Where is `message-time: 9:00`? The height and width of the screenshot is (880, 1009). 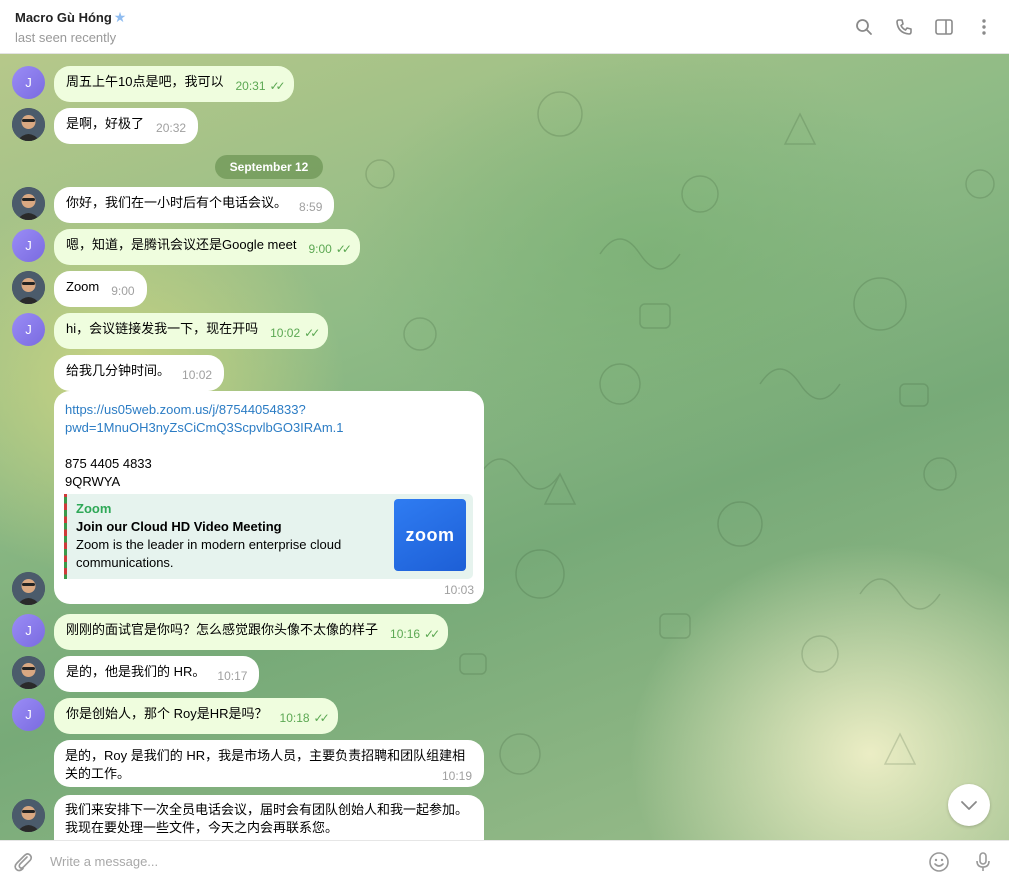
message-time: 9:00 is located at coordinates (123, 291).